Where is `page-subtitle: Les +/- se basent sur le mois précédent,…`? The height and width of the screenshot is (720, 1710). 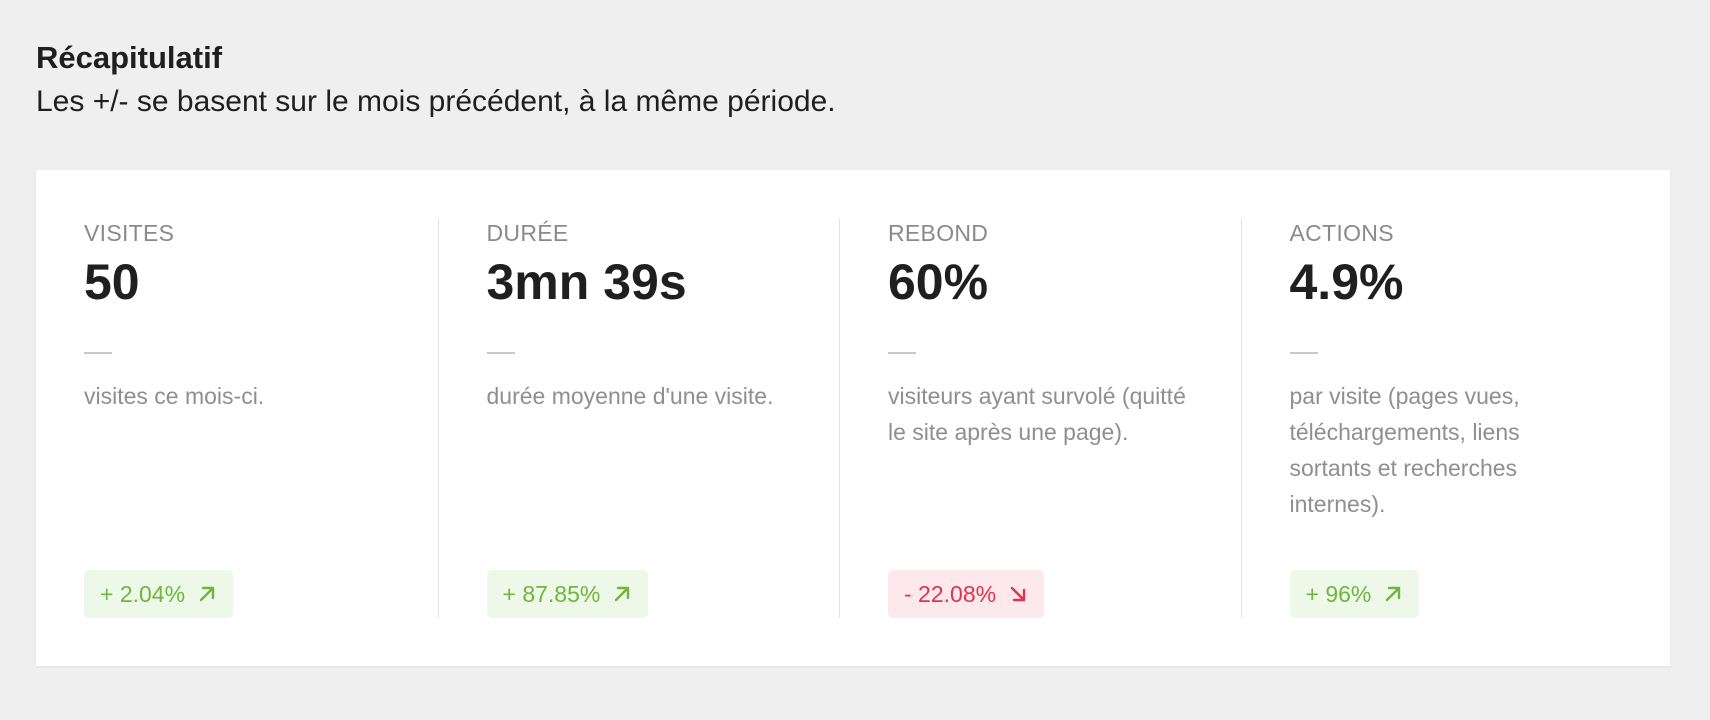
page-subtitle: Les +/- se basent sur le mois précédent,… is located at coordinates (436, 101).